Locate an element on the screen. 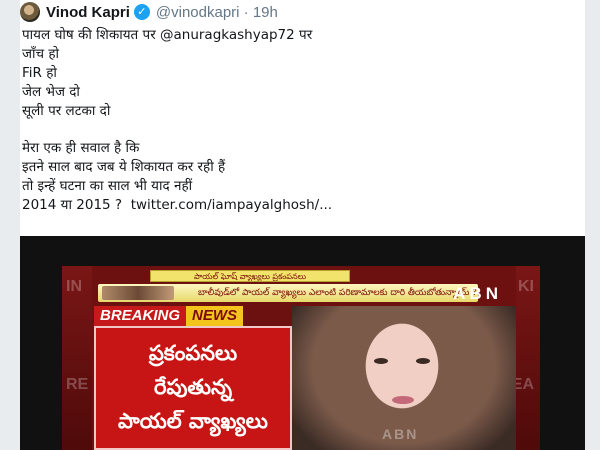 The image size is (600, 450). headline-box: ప్రకంపనలు రేపుతున్న పాయల్ వ్యాఖ్యలు is located at coordinates (193, 388).